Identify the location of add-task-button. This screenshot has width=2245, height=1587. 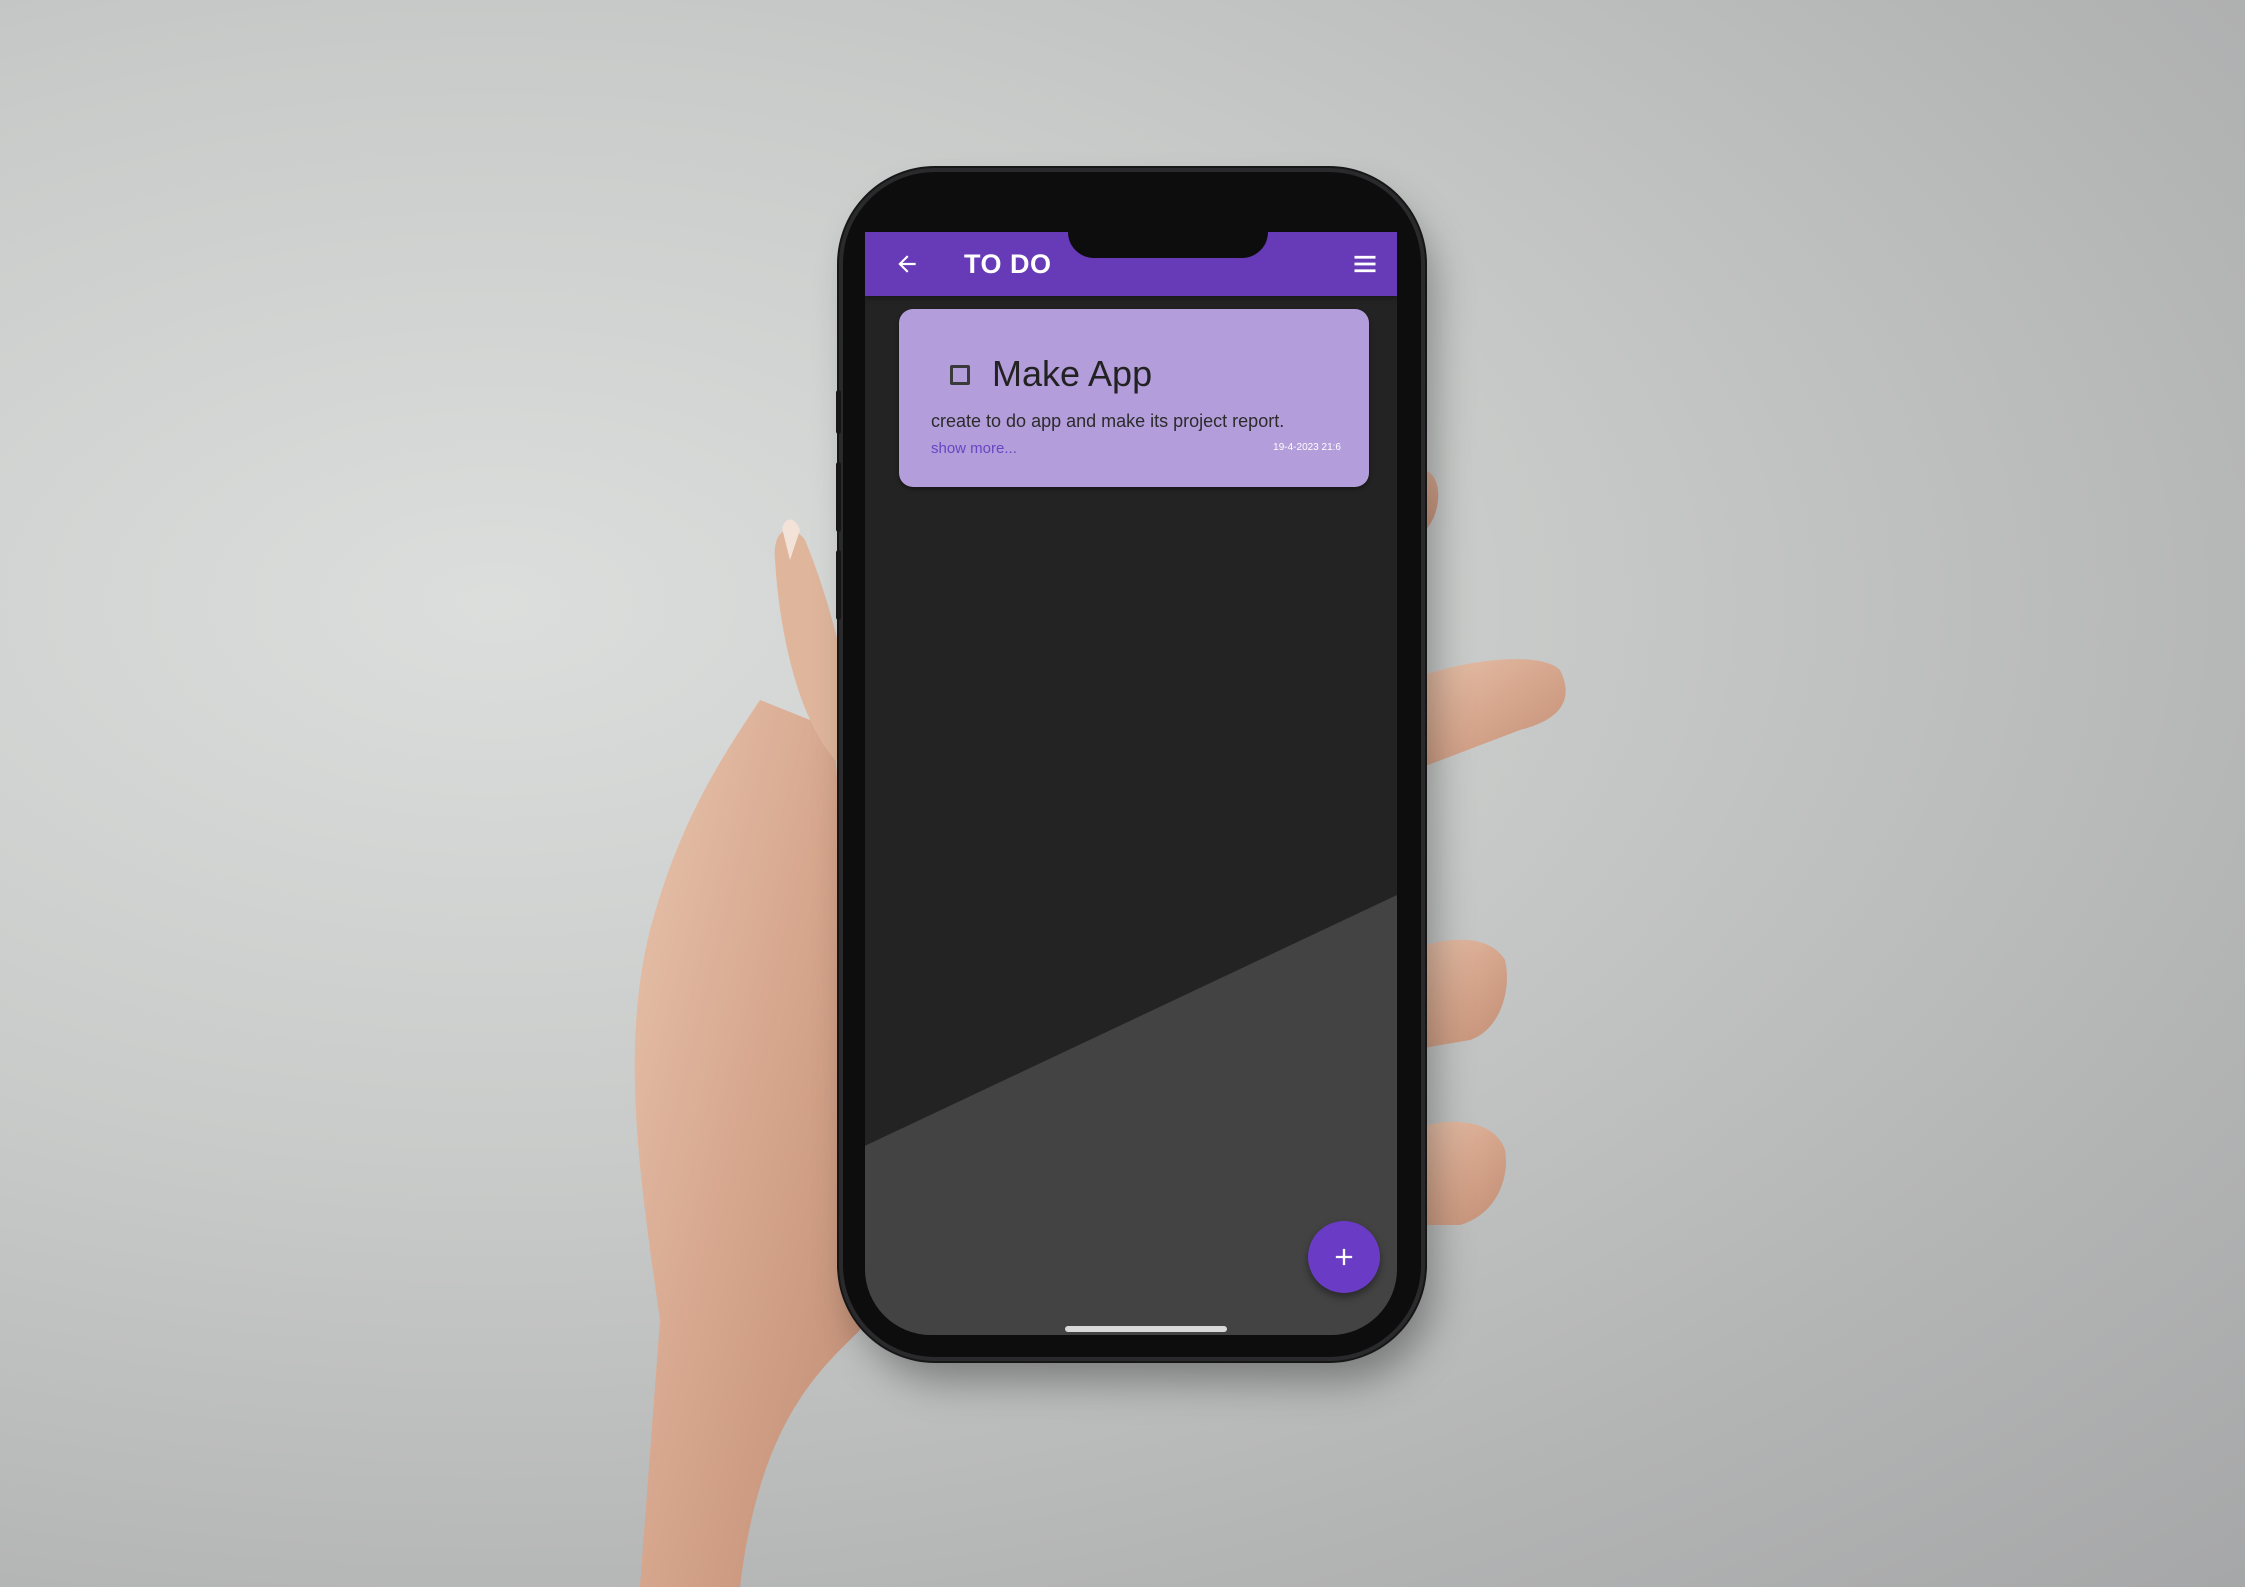
(1344, 1257).